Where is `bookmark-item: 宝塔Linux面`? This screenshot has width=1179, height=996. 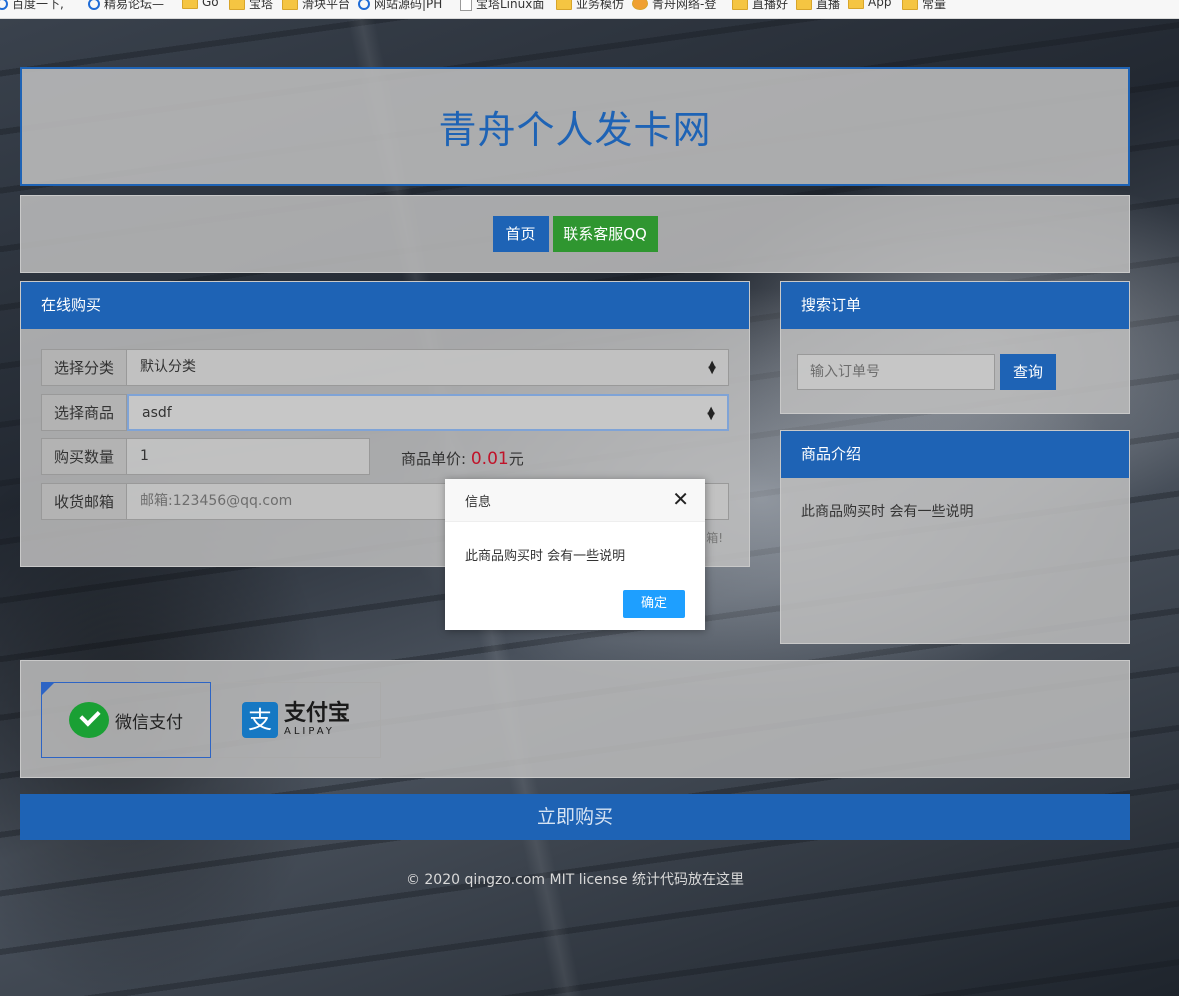
bookmark-item: 宝塔Linux面 is located at coordinates (502, 6).